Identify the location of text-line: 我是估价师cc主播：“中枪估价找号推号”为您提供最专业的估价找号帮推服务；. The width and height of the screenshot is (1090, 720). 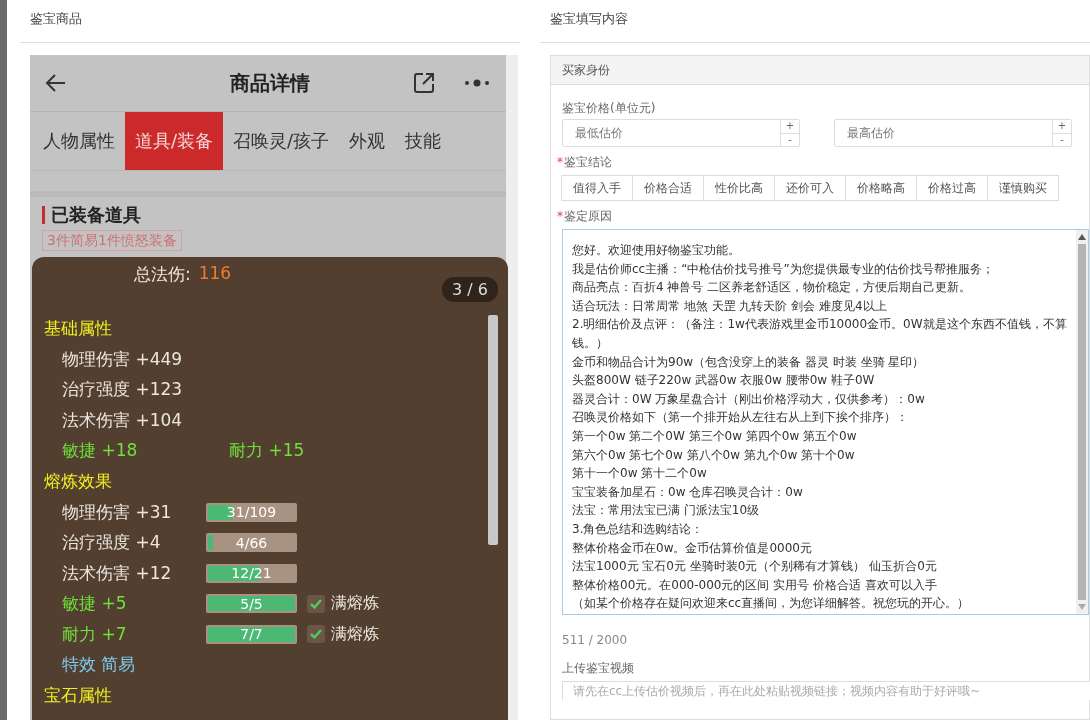
(783, 269).